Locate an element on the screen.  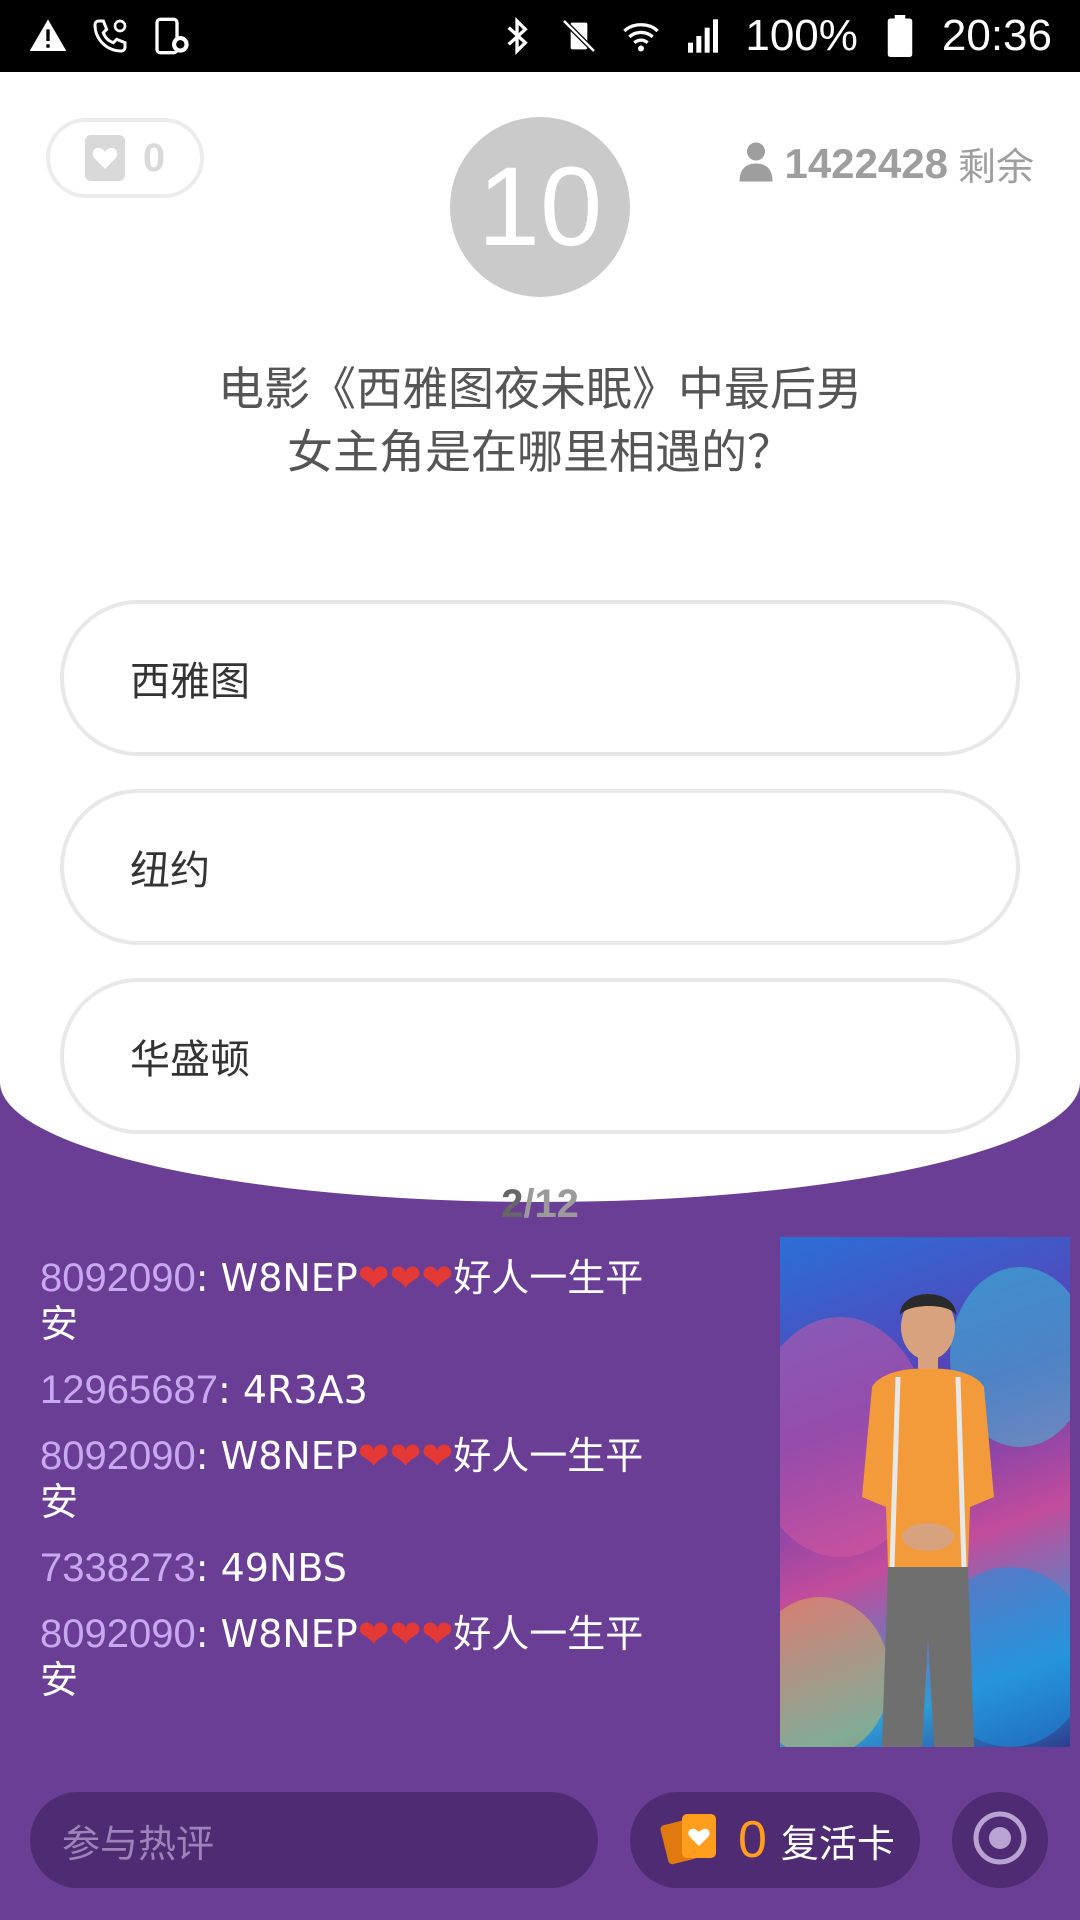
battery-percentage: 100% is located at coordinates (801, 35).